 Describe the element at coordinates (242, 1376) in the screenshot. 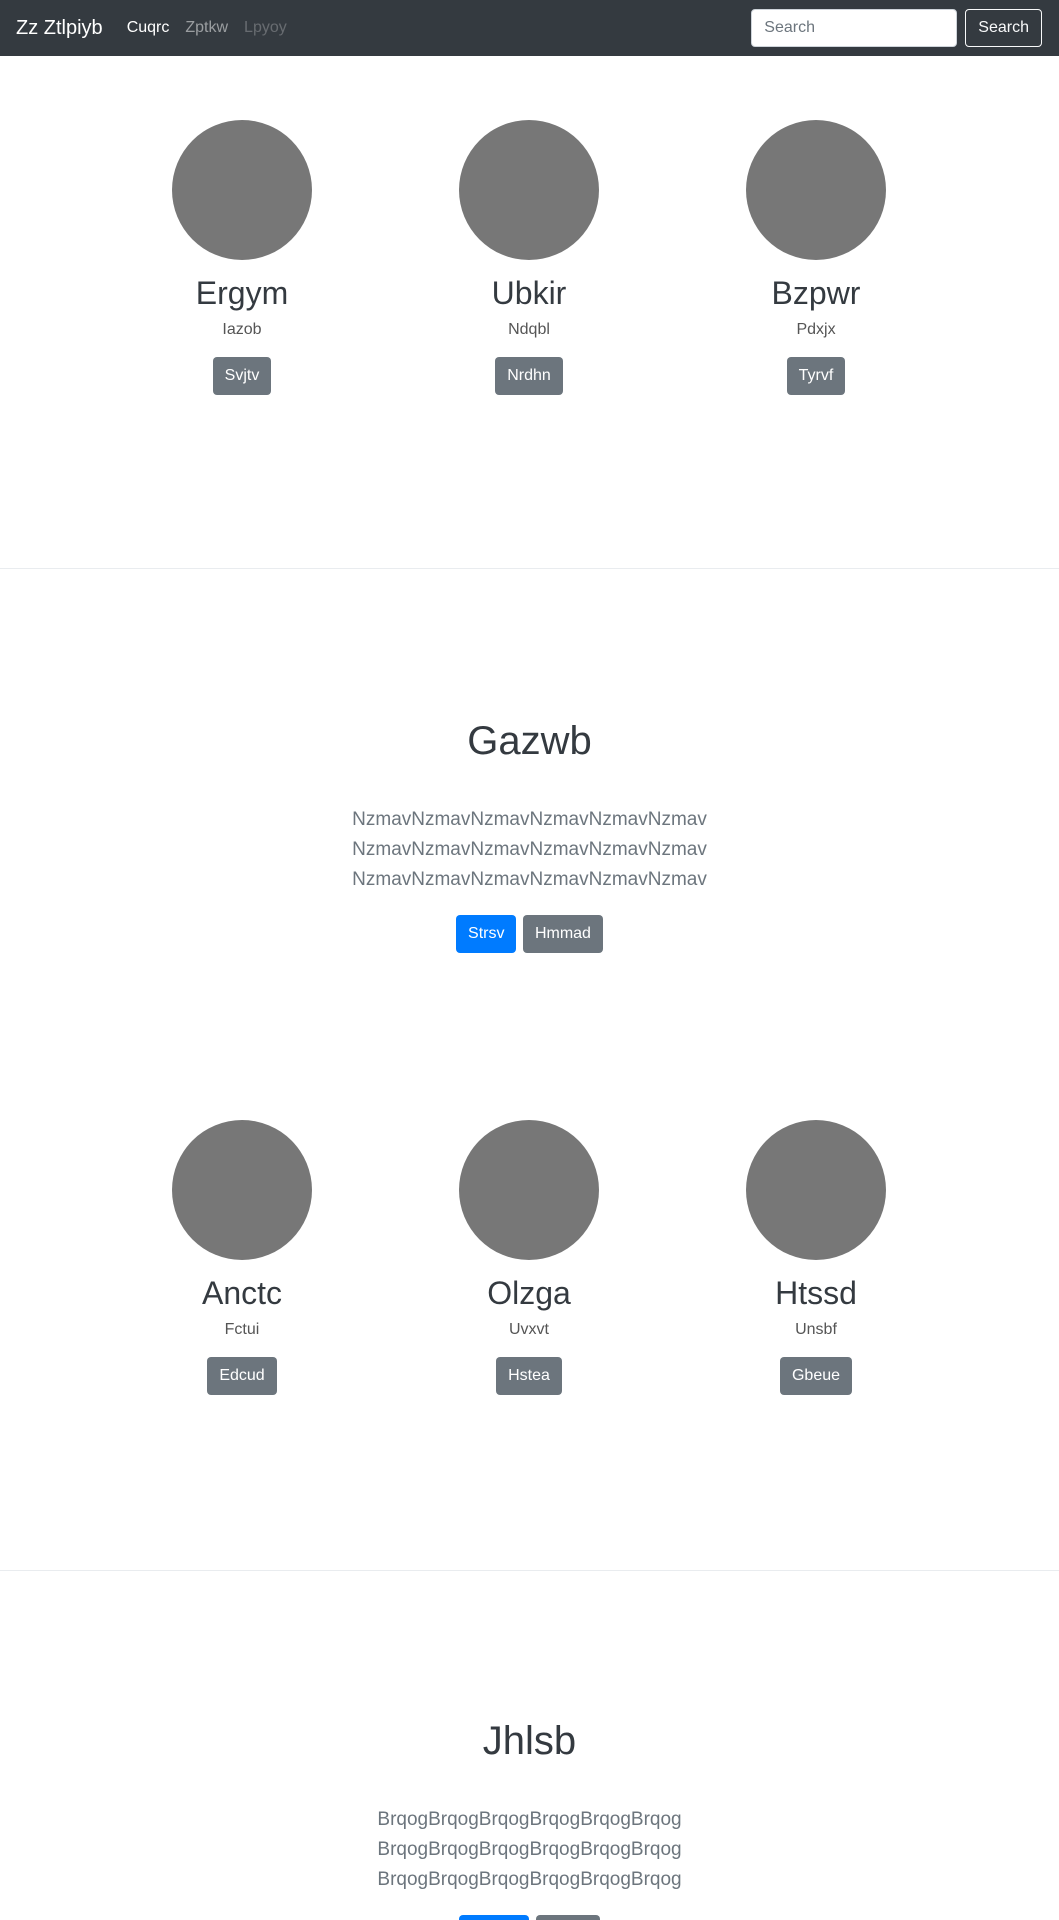

I see `member-button: Edcud` at that location.